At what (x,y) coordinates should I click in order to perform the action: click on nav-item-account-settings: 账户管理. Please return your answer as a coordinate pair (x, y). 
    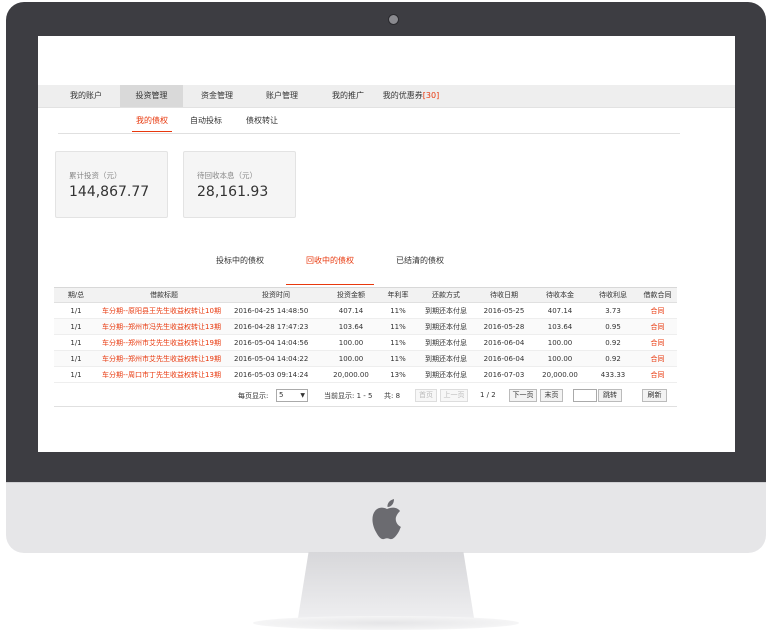
    Looking at the image, I should click on (282, 96).